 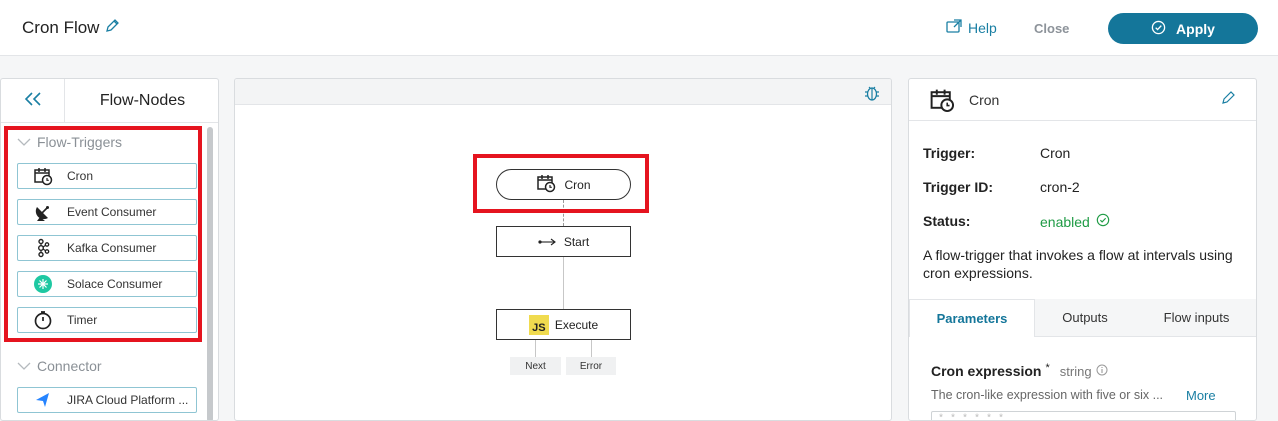 What do you see at coordinates (1083, 415) in the screenshot?
I see `cron-expression-input: * * * * * *` at bounding box center [1083, 415].